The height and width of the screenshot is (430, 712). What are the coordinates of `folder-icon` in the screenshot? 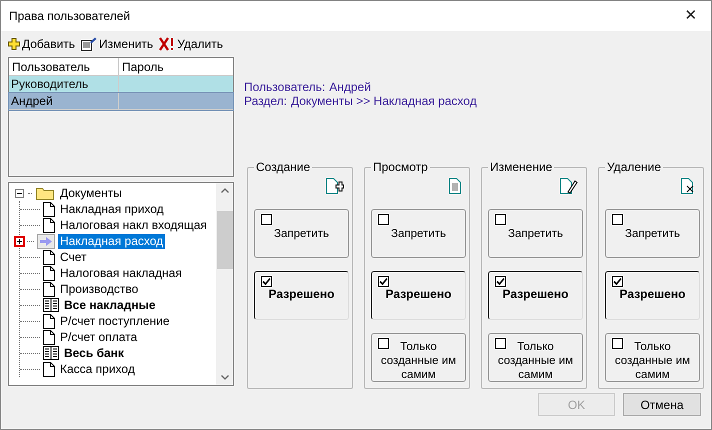 It's located at (45, 193).